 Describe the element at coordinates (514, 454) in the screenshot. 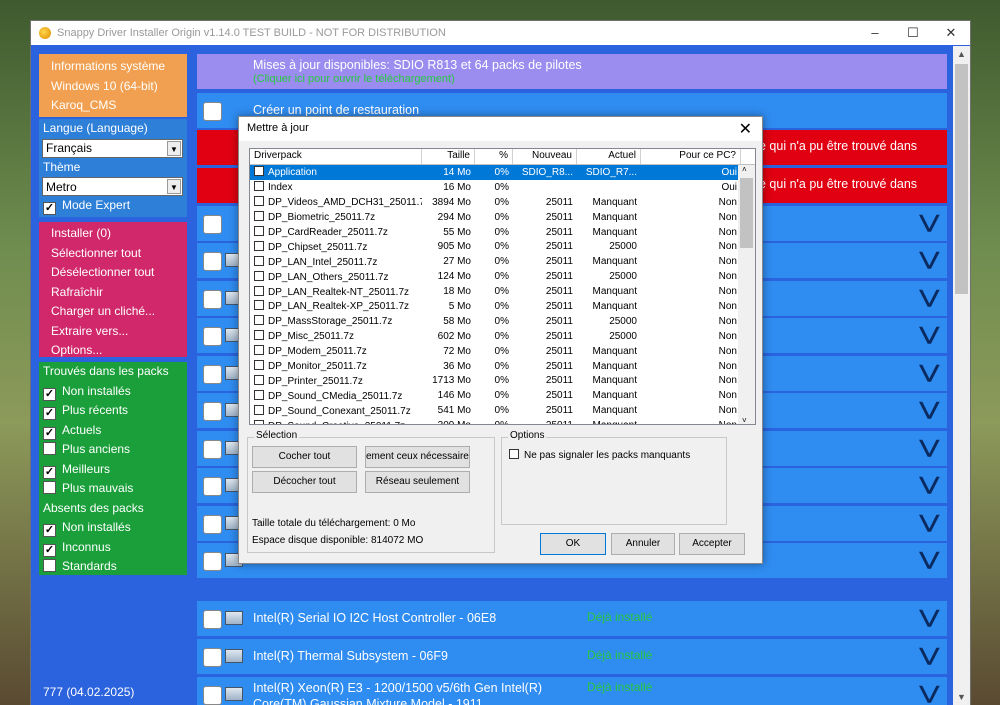

I see `checkbox-icon` at that location.